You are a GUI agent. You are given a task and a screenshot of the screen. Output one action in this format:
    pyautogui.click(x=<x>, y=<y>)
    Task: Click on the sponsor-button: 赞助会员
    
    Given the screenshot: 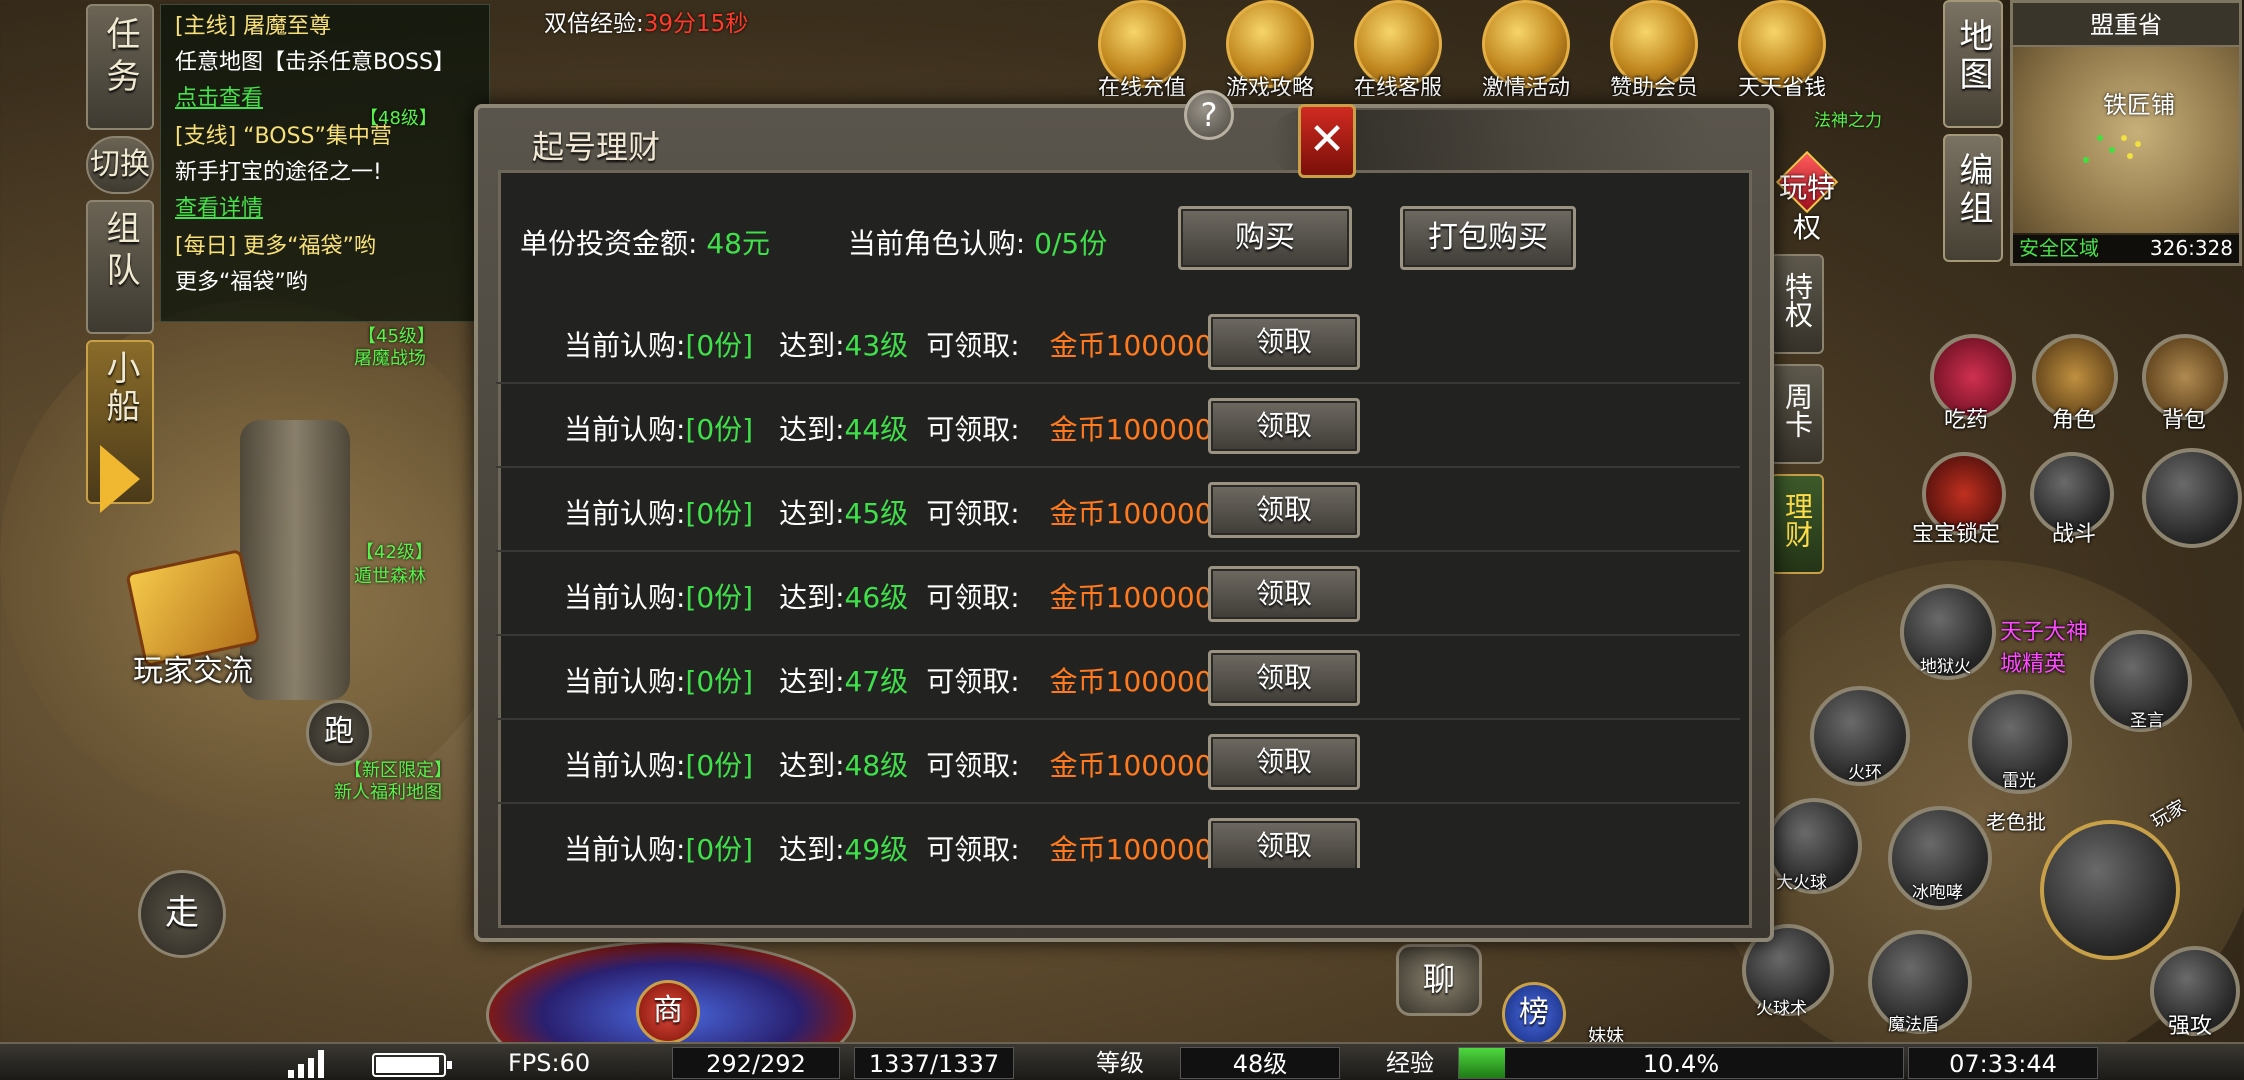 What is the action you would take?
    pyautogui.click(x=1654, y=50)
    